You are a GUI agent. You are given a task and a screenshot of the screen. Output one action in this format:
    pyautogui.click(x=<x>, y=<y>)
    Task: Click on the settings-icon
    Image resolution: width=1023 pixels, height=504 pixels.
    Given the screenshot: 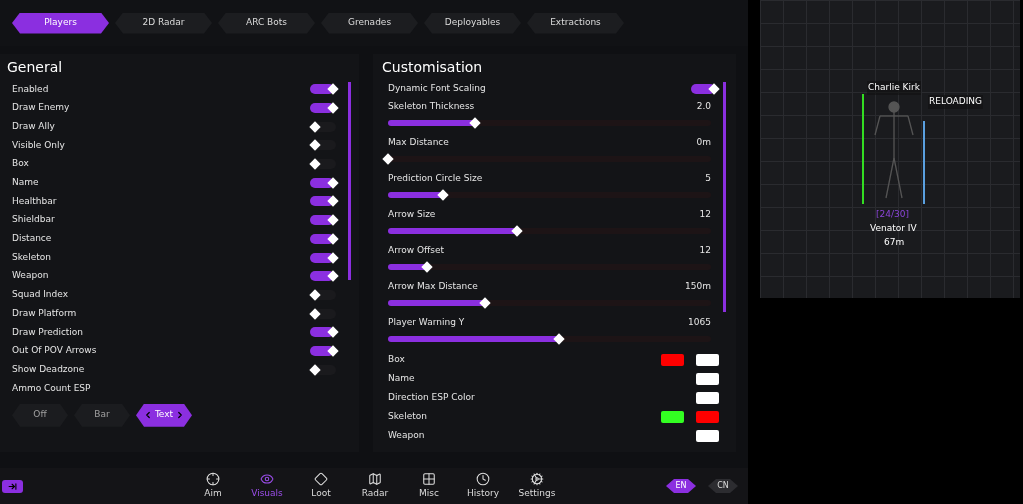 What is the action you would take?
    pyautogui.click(x=537, y=478)
    